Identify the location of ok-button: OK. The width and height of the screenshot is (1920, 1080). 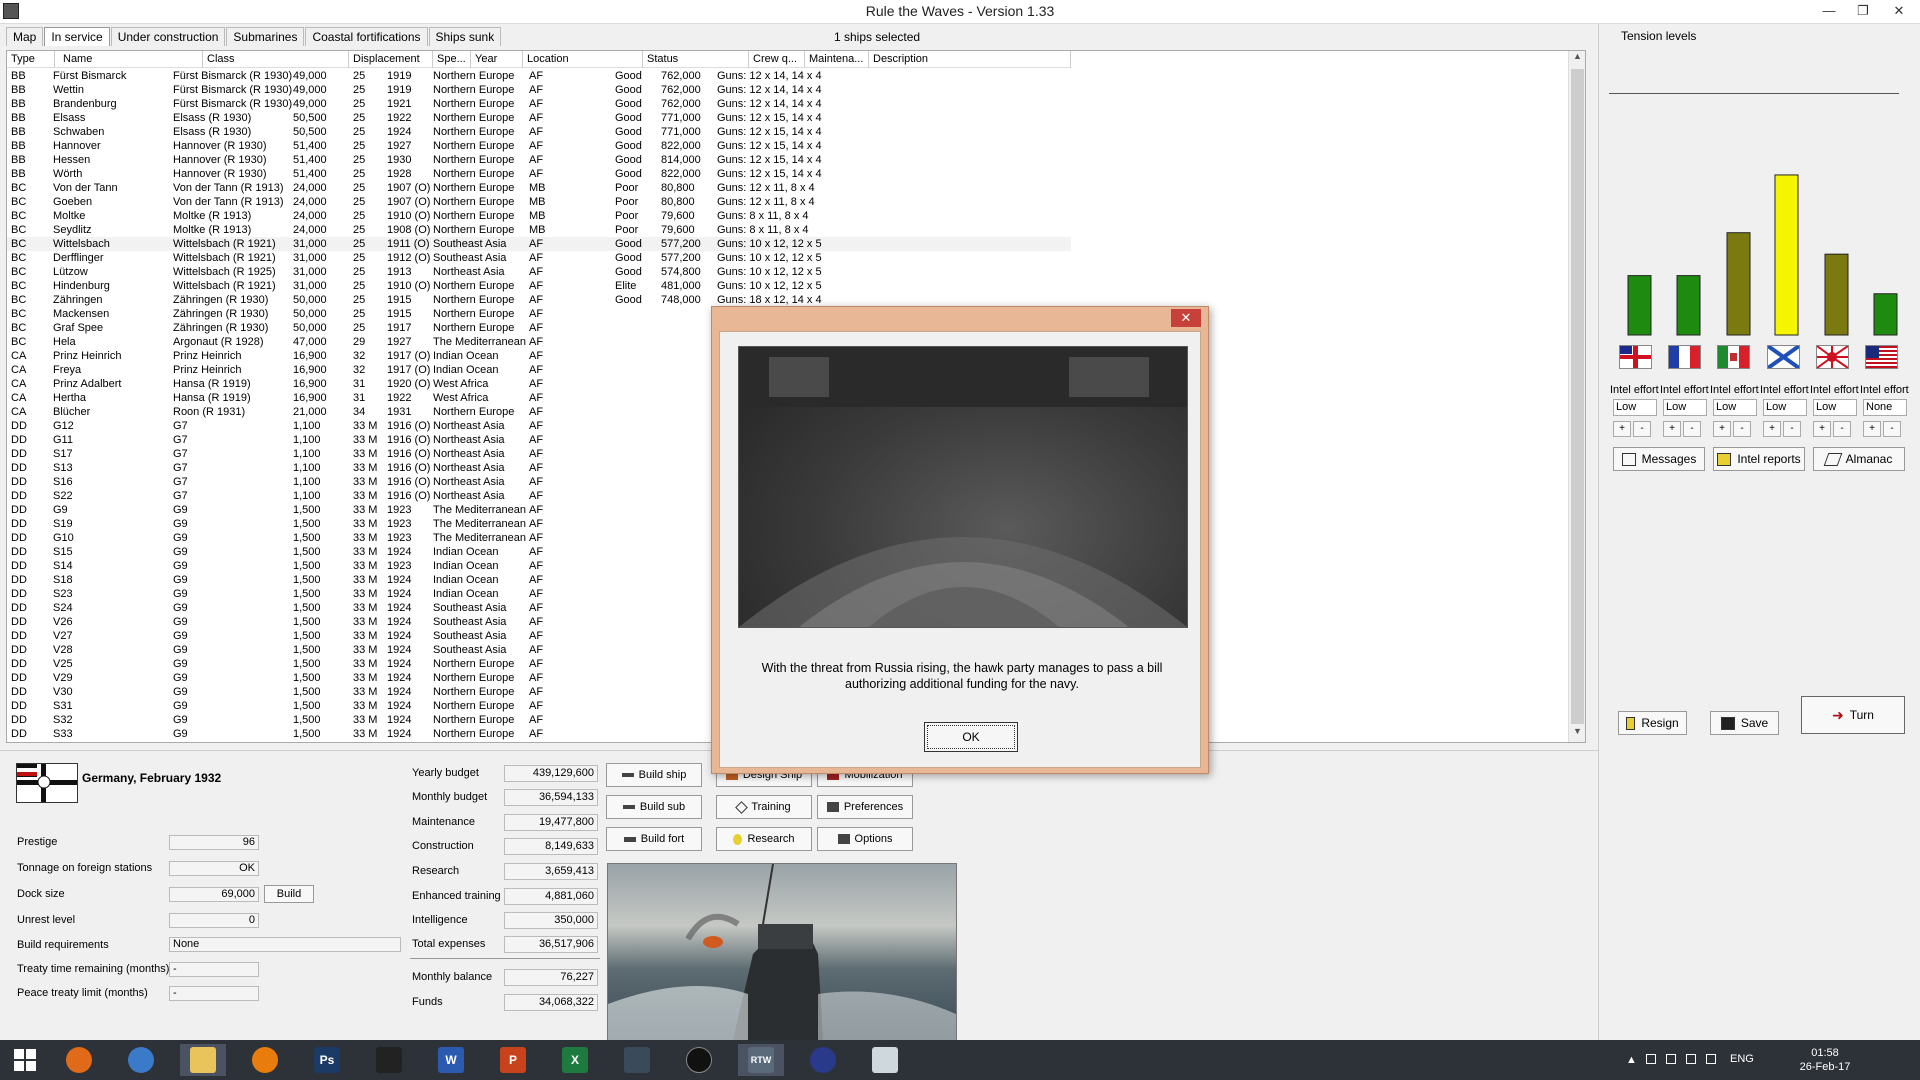
(971, 737).